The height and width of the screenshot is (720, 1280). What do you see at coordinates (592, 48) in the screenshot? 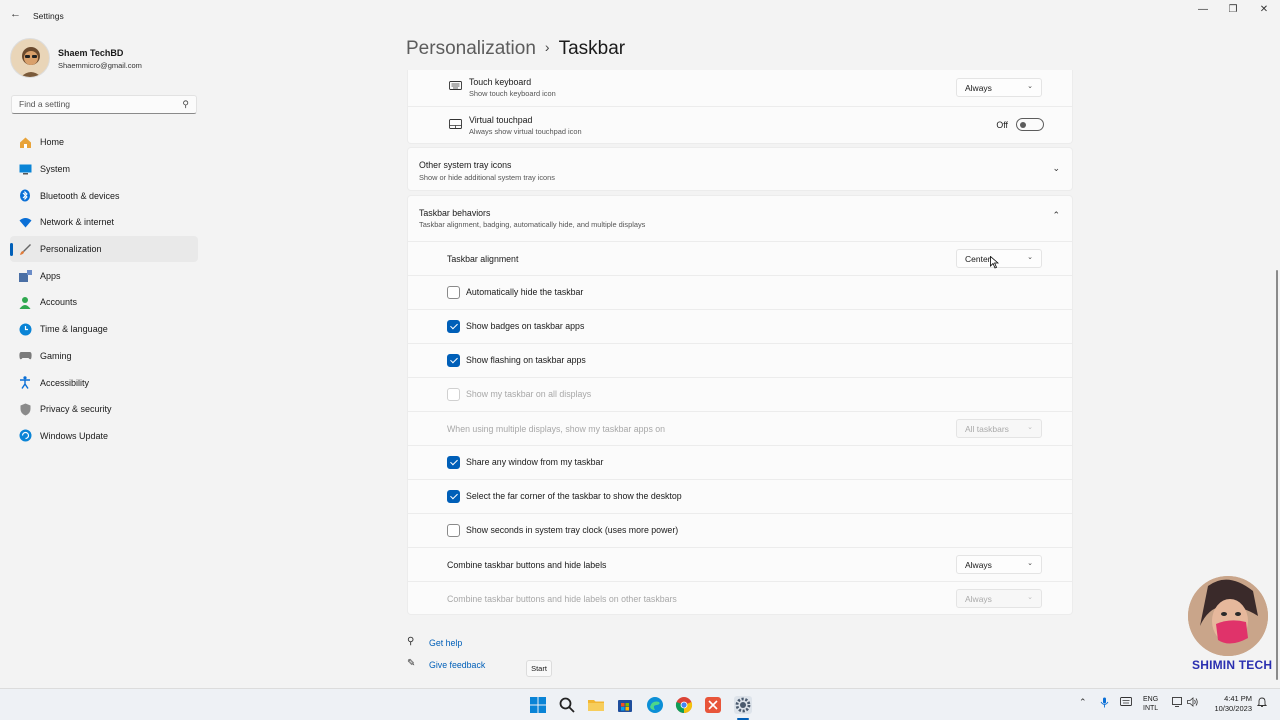
I see `page-title: Taskbar` at bounding box center [592, 48].